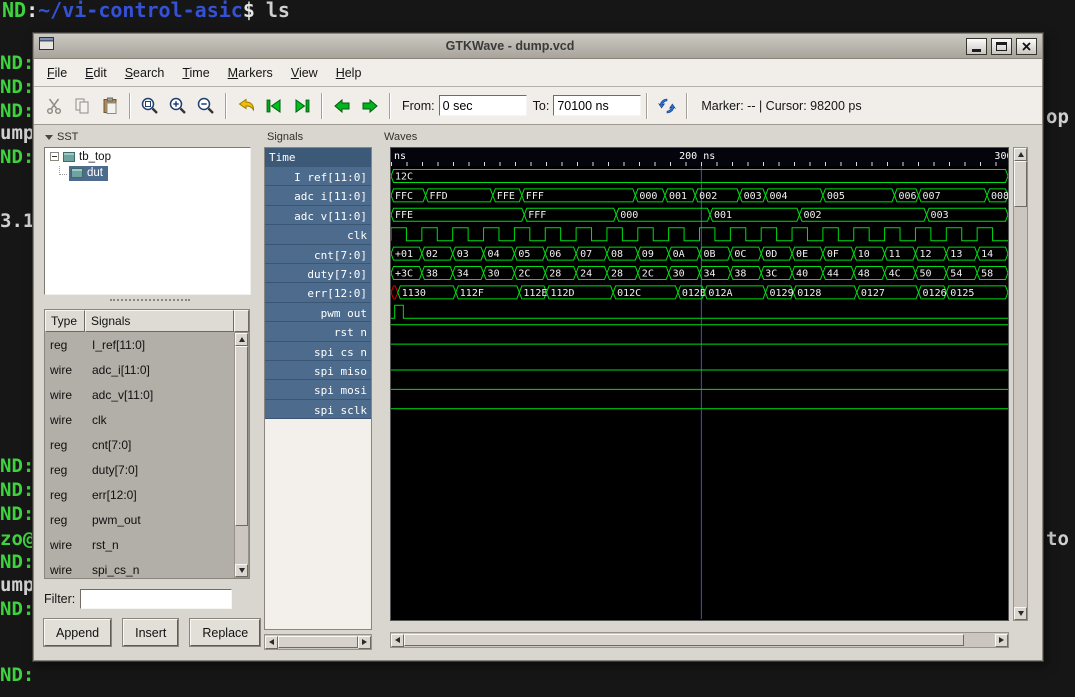 The height and width of the screenshot is (697, 1075). I want to click on svg-text: FFD, so click(439, 196).